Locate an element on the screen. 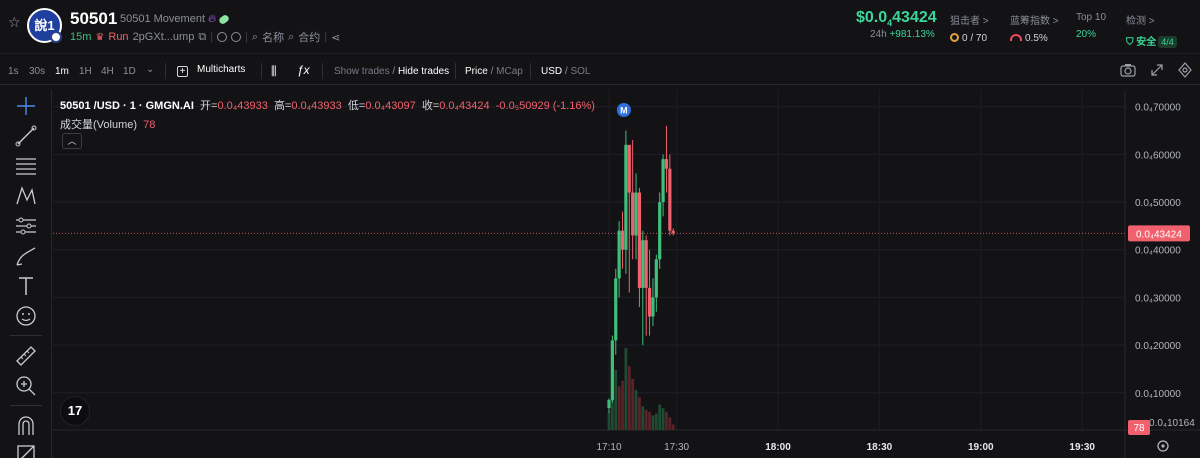 This screenshot has height=458, width=1200. fib-lines-icon is located at coordinates (26, 166).